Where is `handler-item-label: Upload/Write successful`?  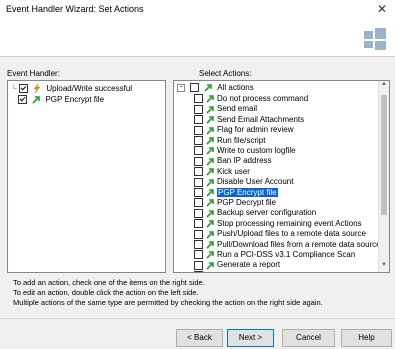 handler-item-label: Upload/Write successful is located at coordinates (89, 88).